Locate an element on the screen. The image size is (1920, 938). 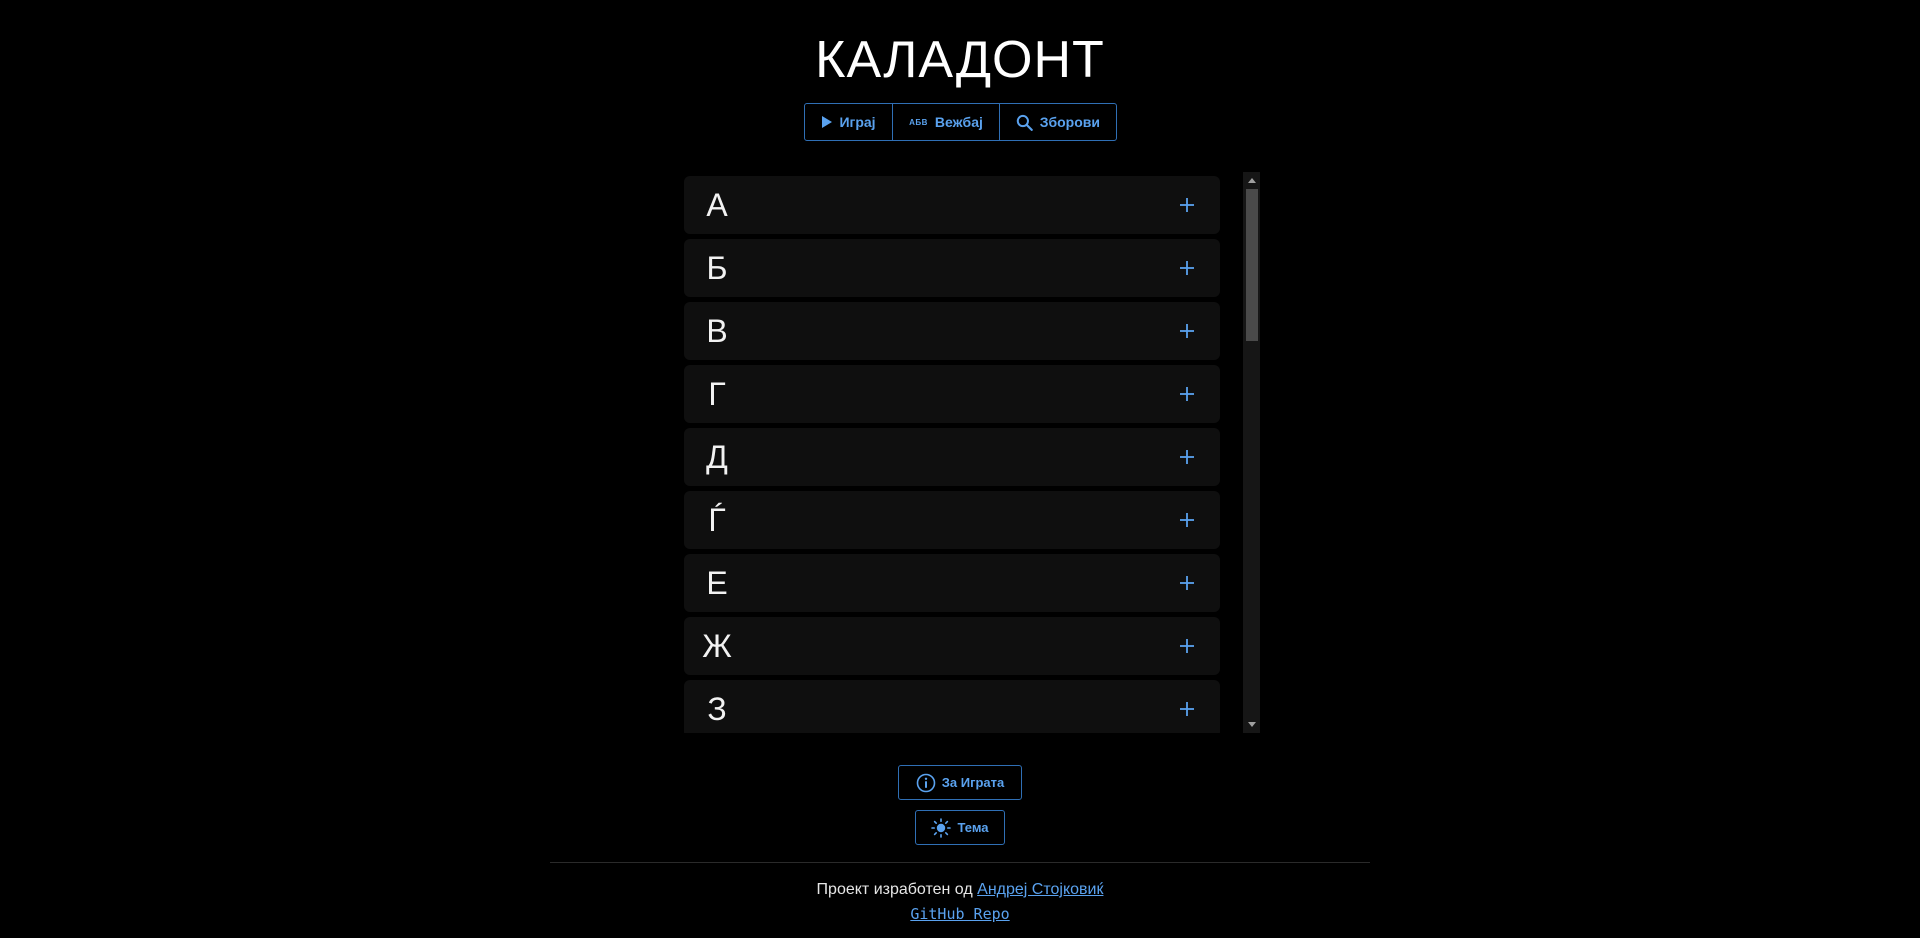
scrollbar is located at coordinates (1251, 452).